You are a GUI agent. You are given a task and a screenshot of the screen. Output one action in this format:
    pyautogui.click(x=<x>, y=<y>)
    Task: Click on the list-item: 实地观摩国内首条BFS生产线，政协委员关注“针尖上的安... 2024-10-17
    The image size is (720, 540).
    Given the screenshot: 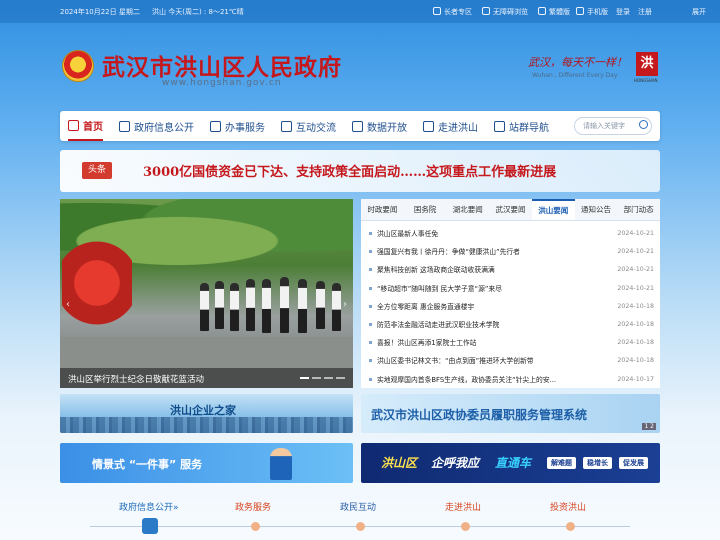 What is the action you would take?
    pyautogui.click(x=511, y=380)
    